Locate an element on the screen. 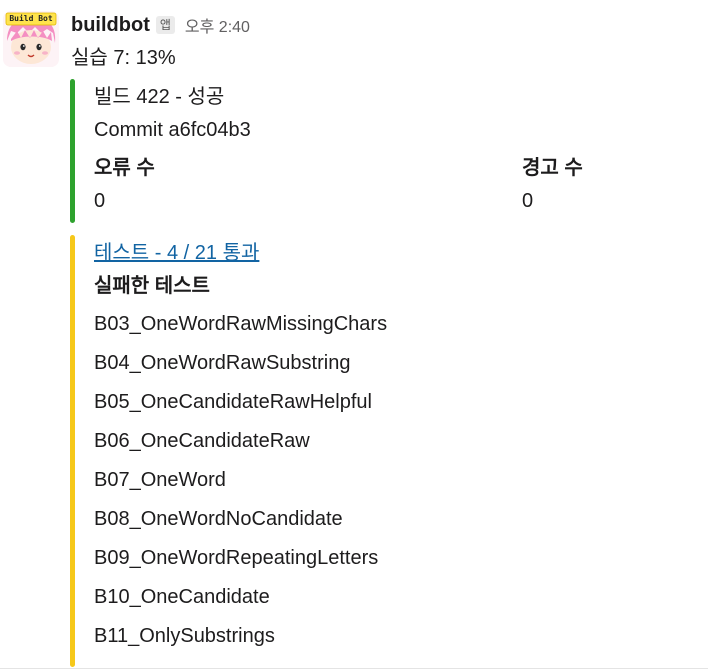 The image size is (708, 670). message-divider is located at coordinates (354, 668).